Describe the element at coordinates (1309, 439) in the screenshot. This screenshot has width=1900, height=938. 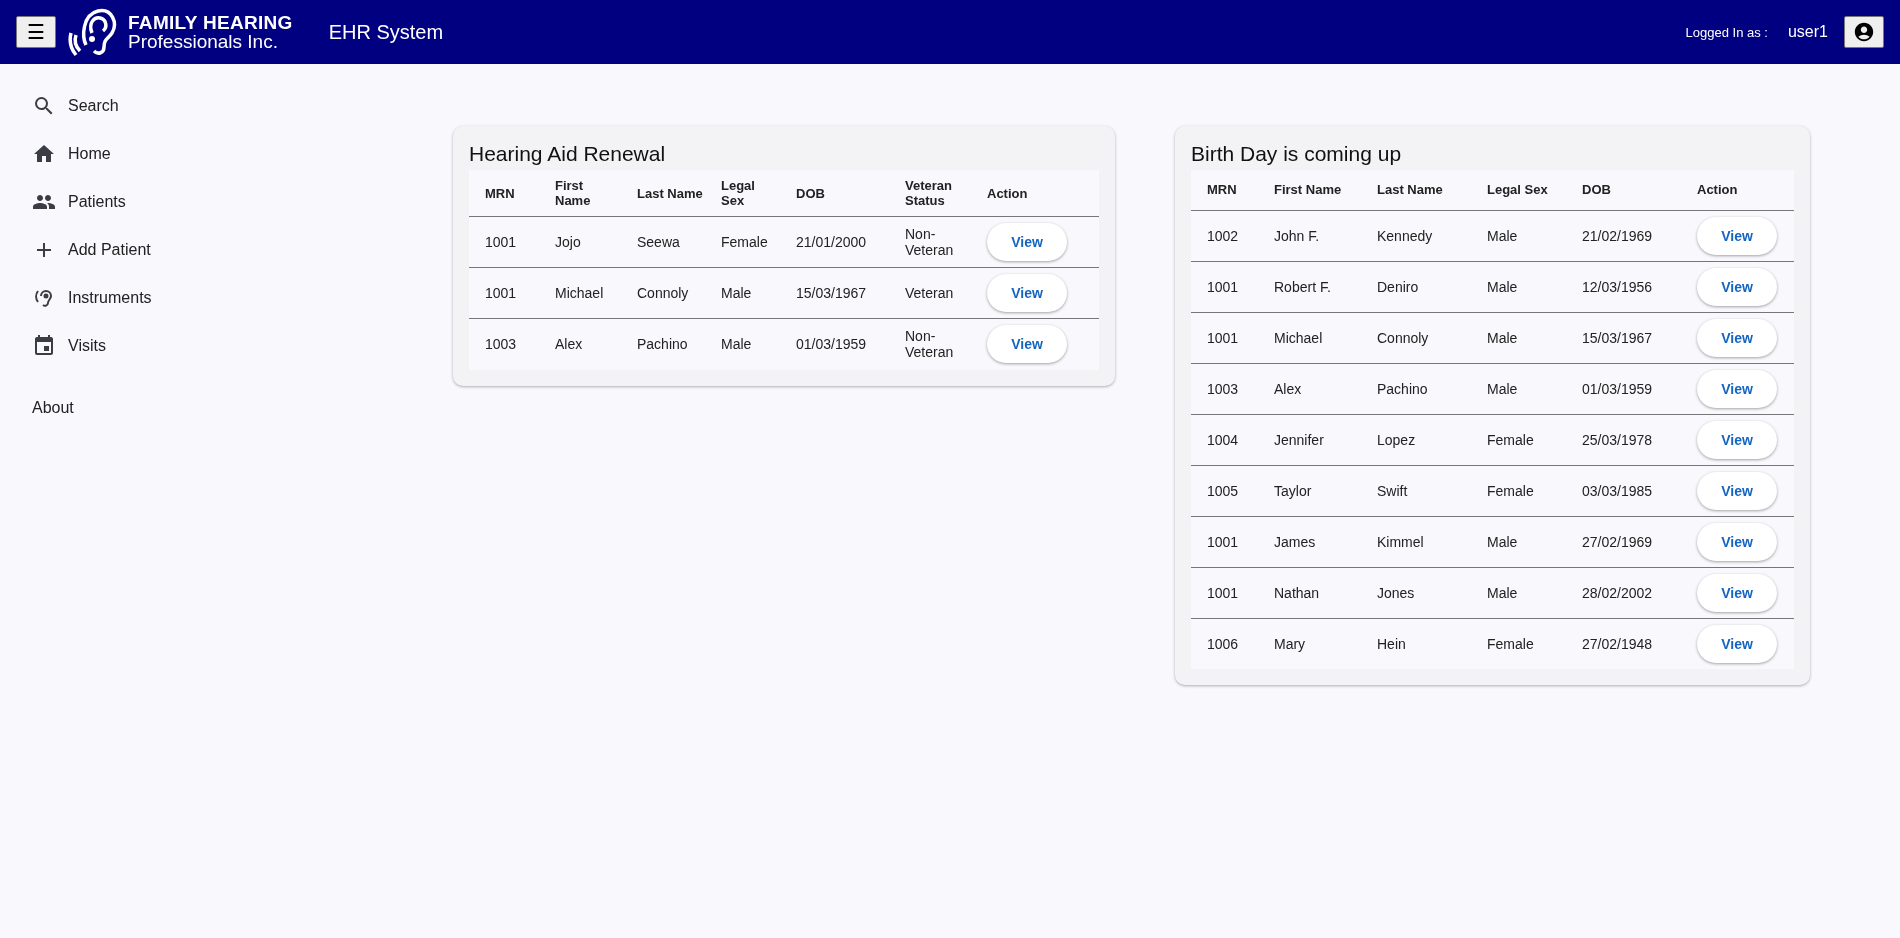
I see `table-cell: Jennifer` at that location.